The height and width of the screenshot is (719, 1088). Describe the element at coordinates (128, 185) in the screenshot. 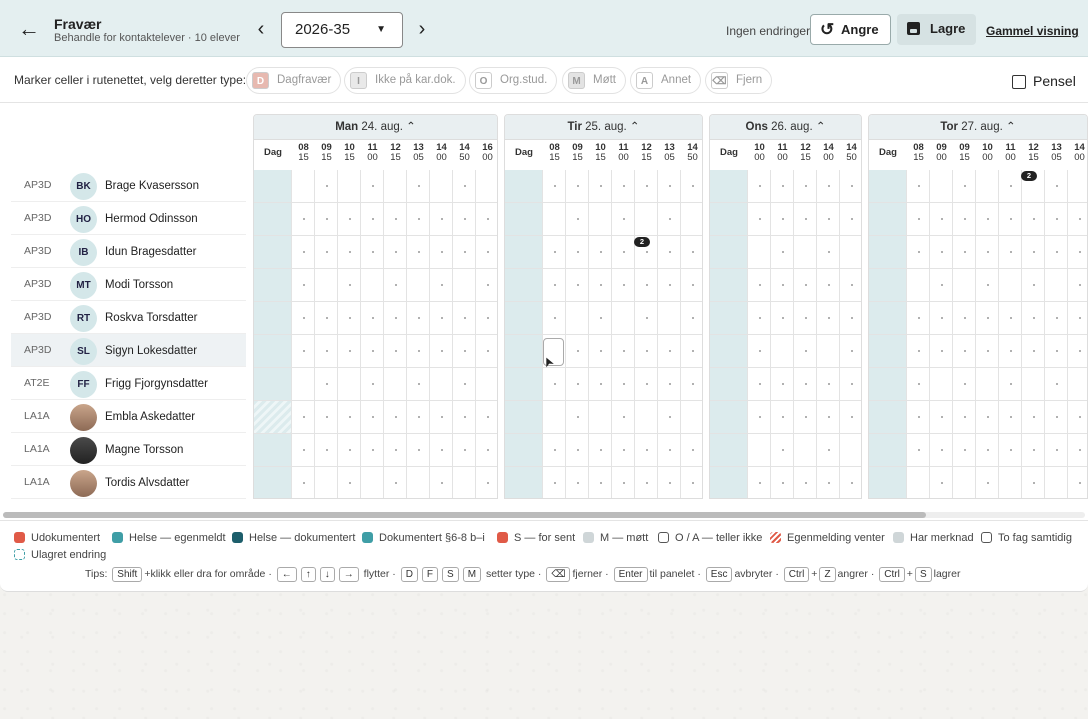

I see `student-row: AP3D BK Brage Kvasersson` at that location.